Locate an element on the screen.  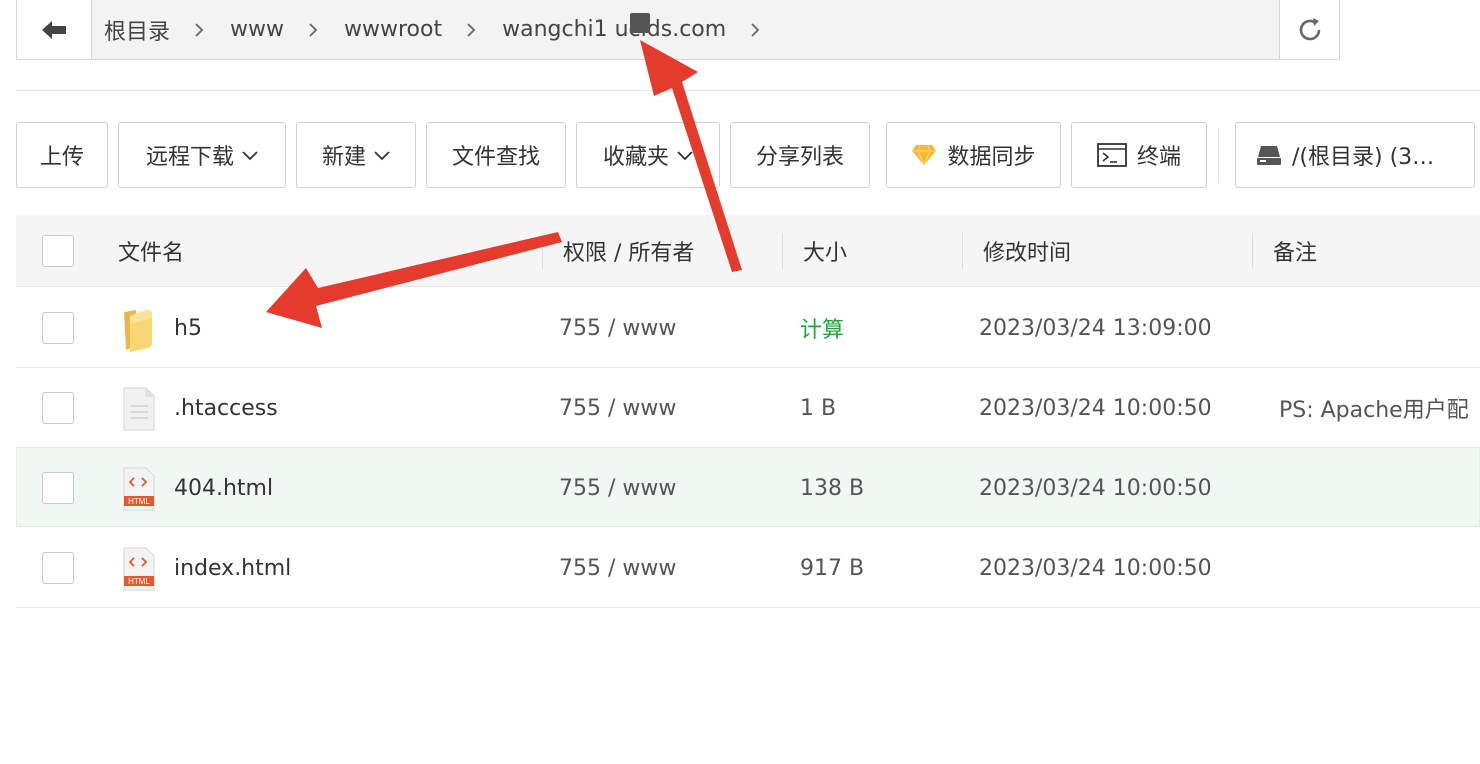
terminal-icon is located at coordinates (1112, 155).